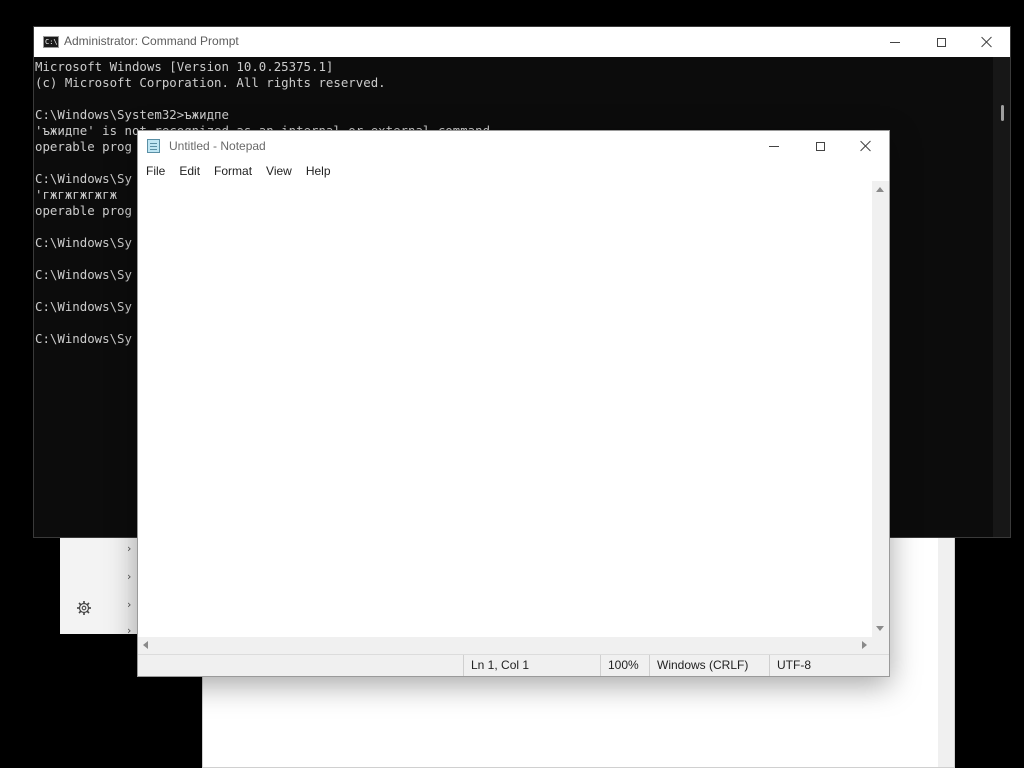  I want to click on cmd-vertical-scrollbar, so click(1001, 297).